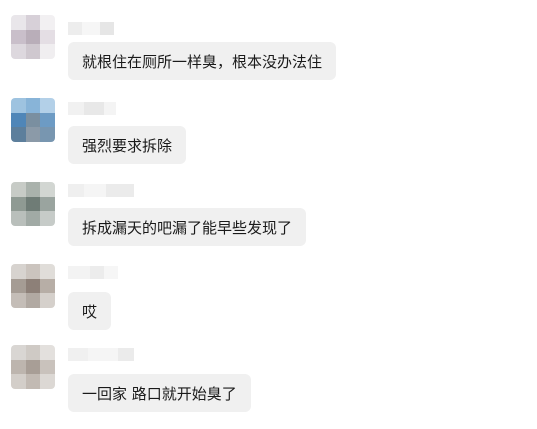 The image size is (537, 429). What do you see at coordinates (202, 61) in the screenshot?
I see `message-bubble: 就根住在厕所一样臭，根本没办法住` at bounding box center [202, 61].